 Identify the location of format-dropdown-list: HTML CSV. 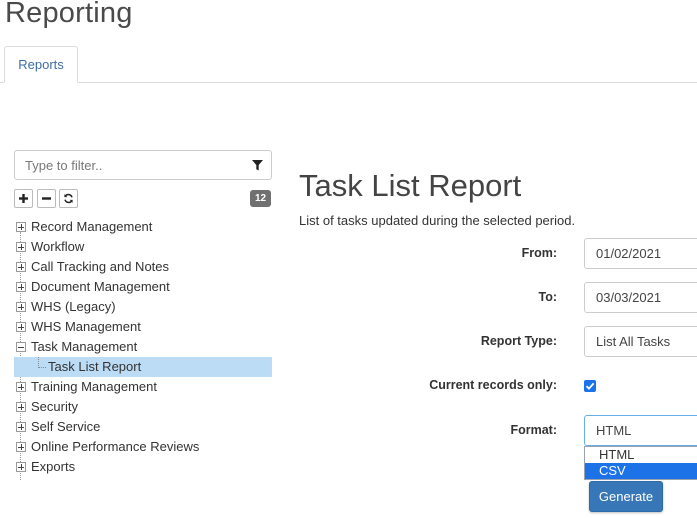
(640, 463).